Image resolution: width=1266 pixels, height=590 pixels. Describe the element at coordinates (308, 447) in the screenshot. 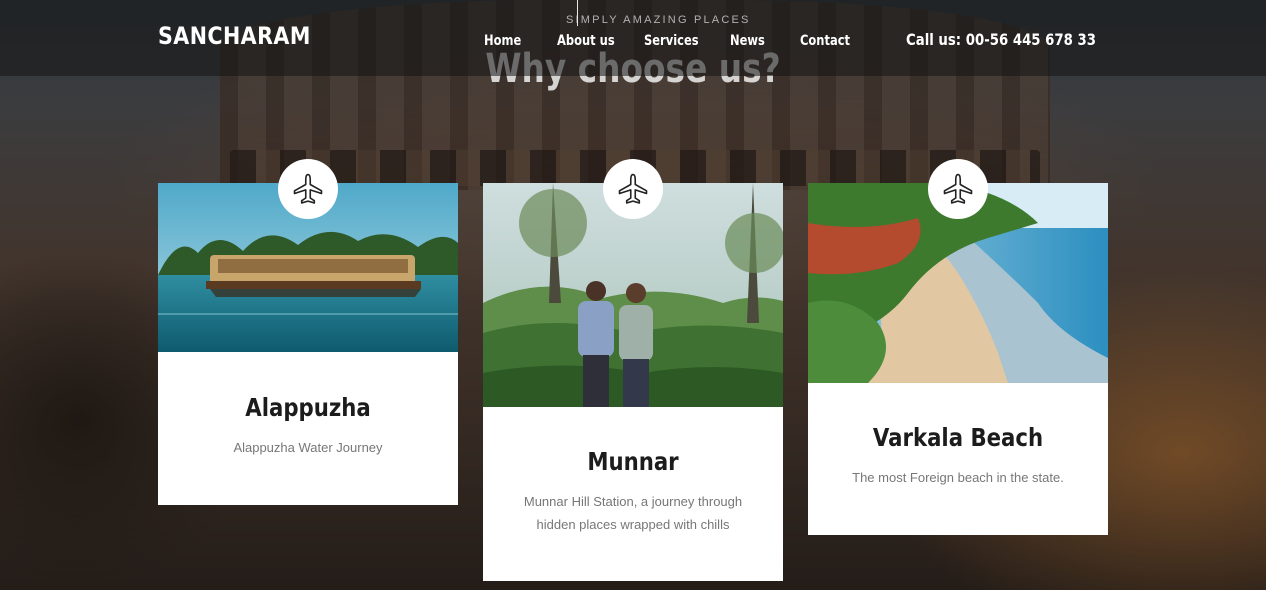

I see `card-description: Alappuzha Water Journey` at that location.